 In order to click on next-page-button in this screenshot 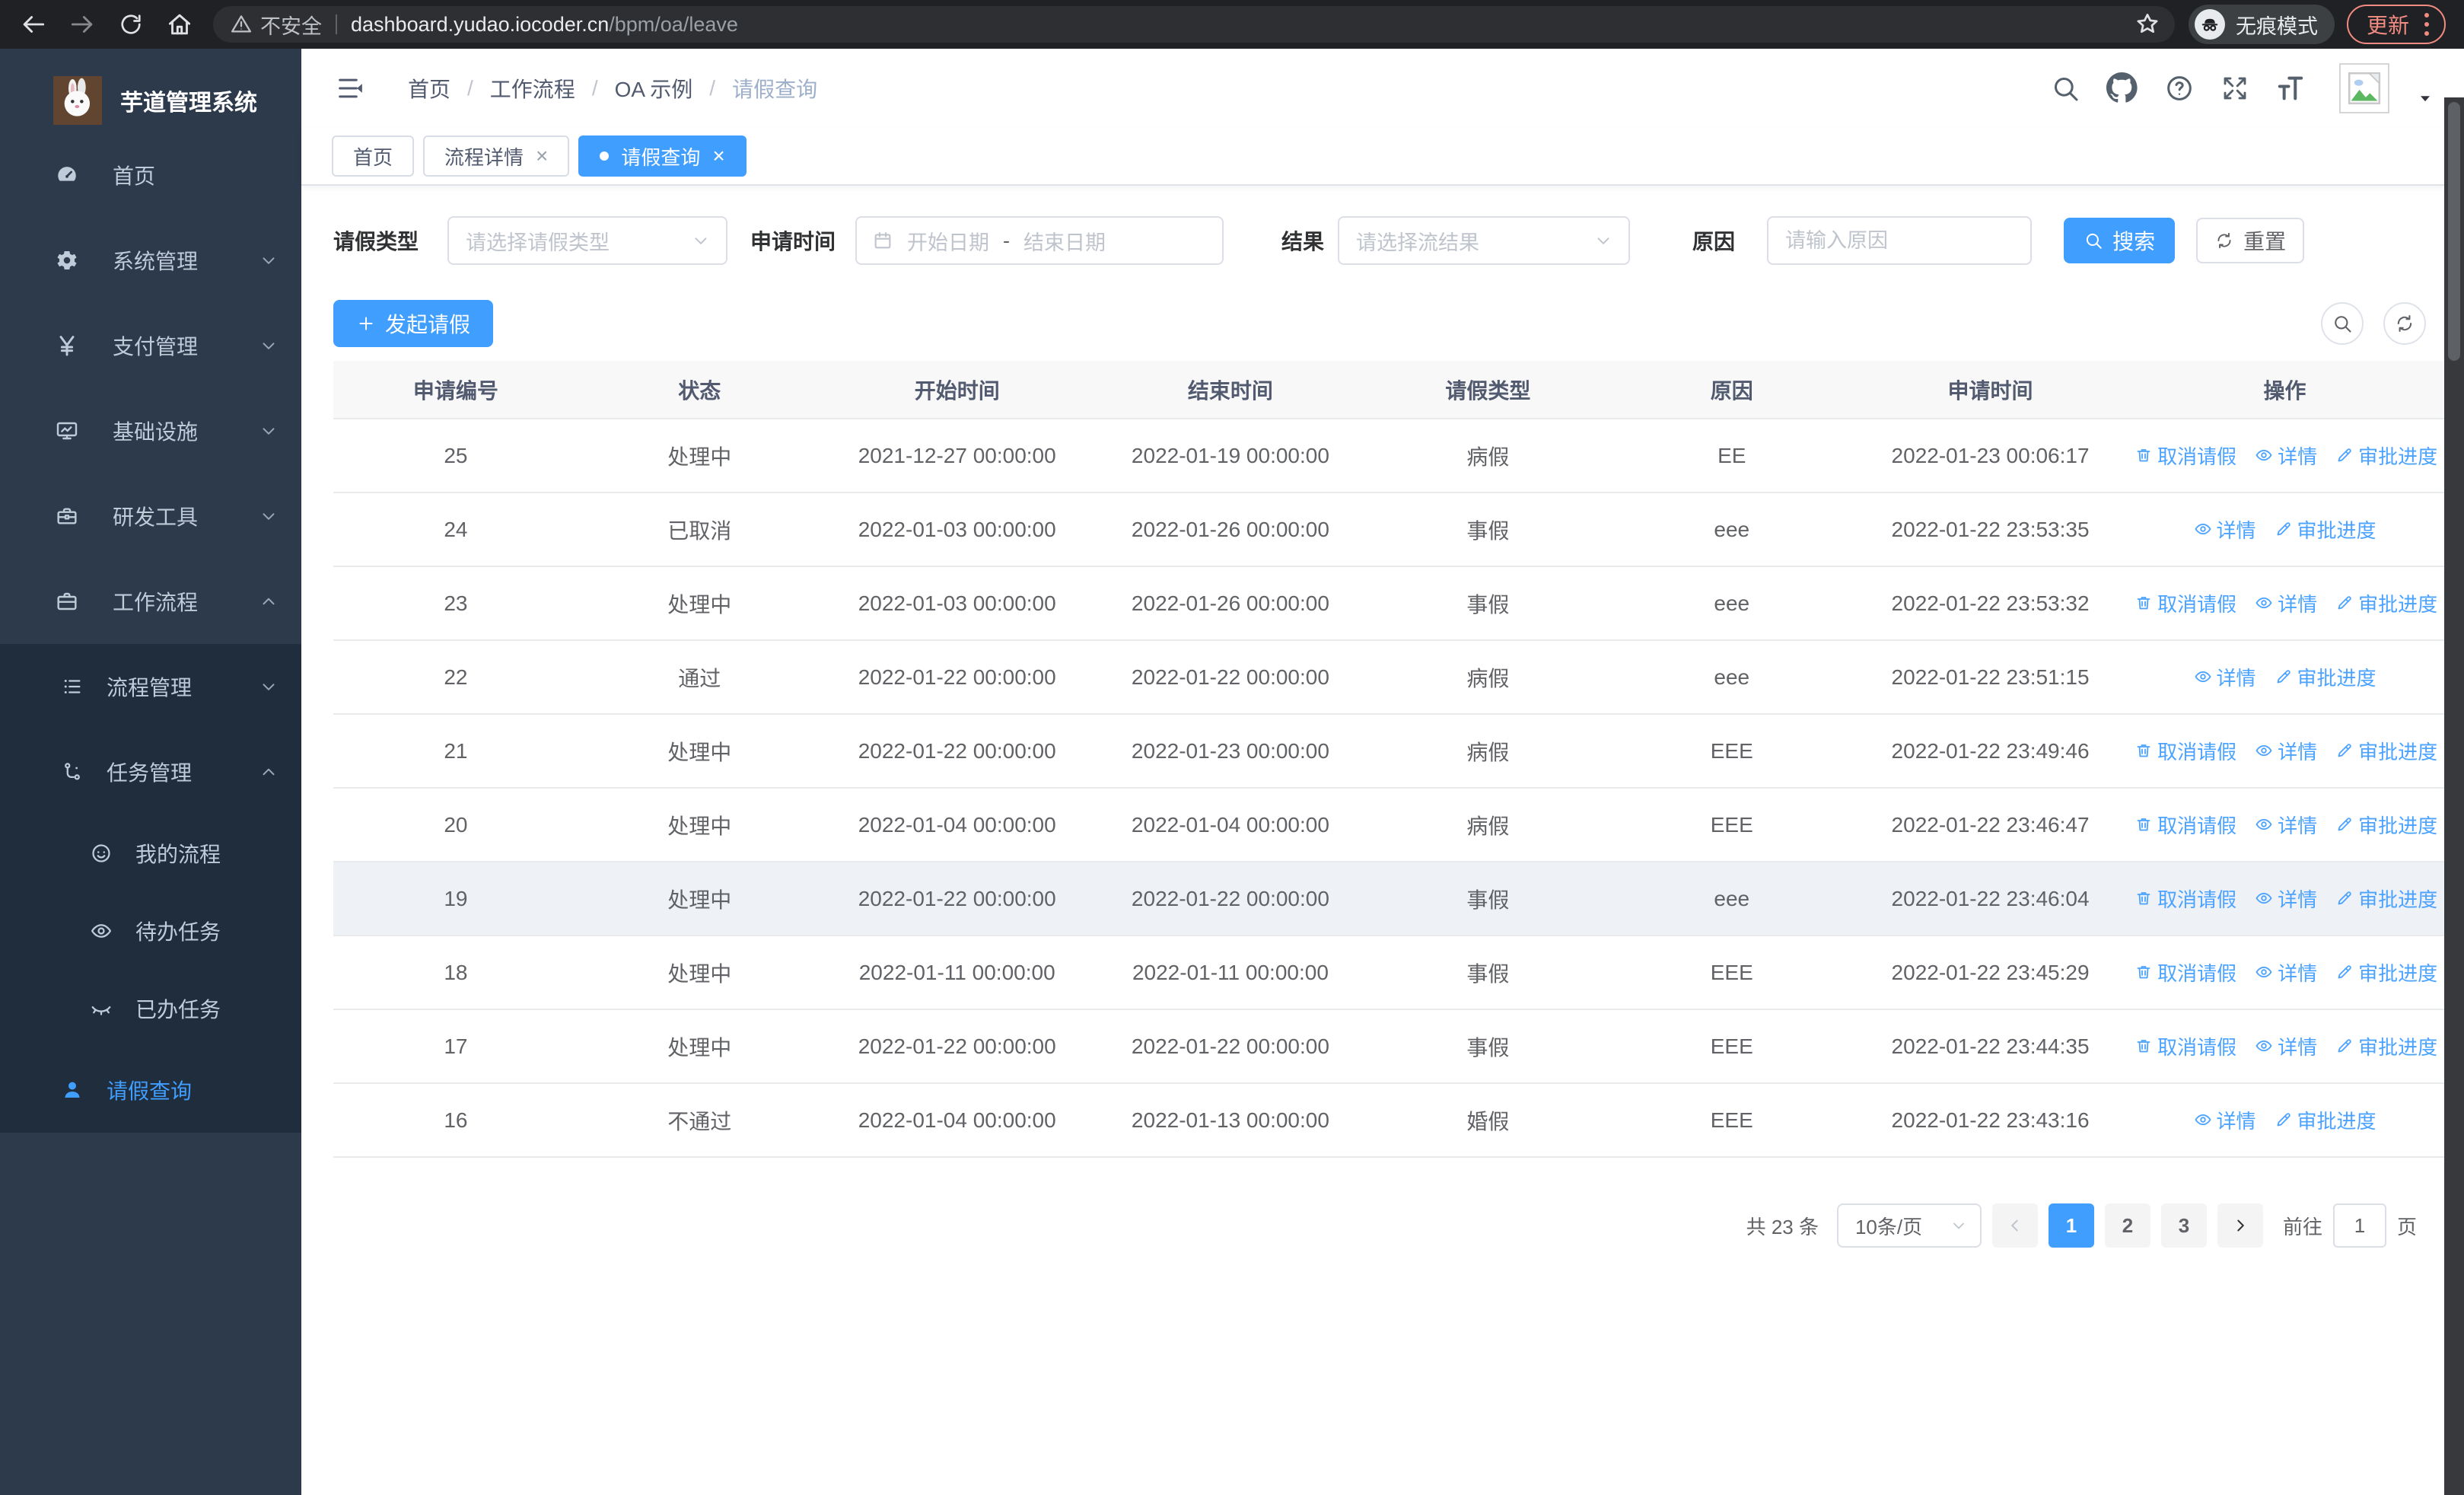, I will do `click(2240, 1226)`.